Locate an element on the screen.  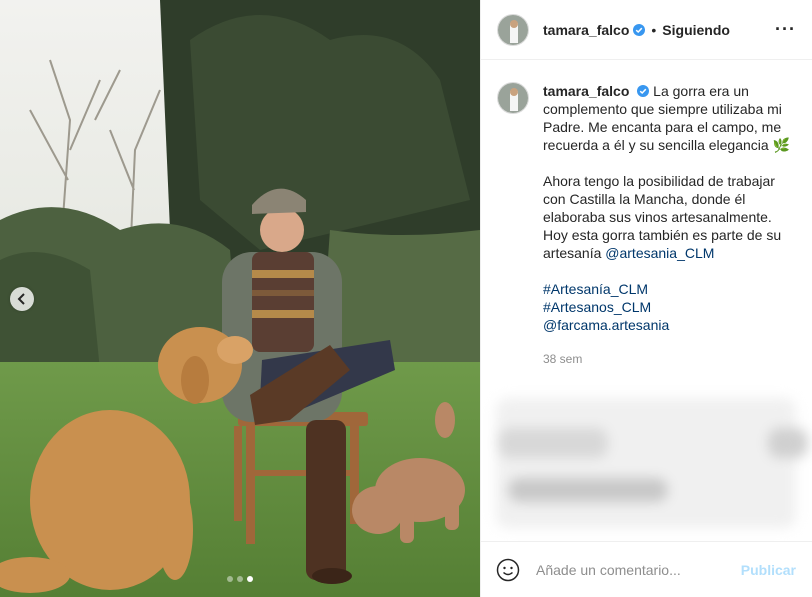
mention-link: @artesania_CLM is located at coordinates (659, 253).